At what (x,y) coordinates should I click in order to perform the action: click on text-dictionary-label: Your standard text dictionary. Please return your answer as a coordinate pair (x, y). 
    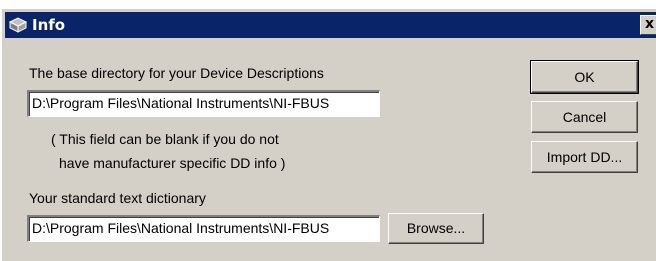
    Looking at the image, I should click on (117, 198).